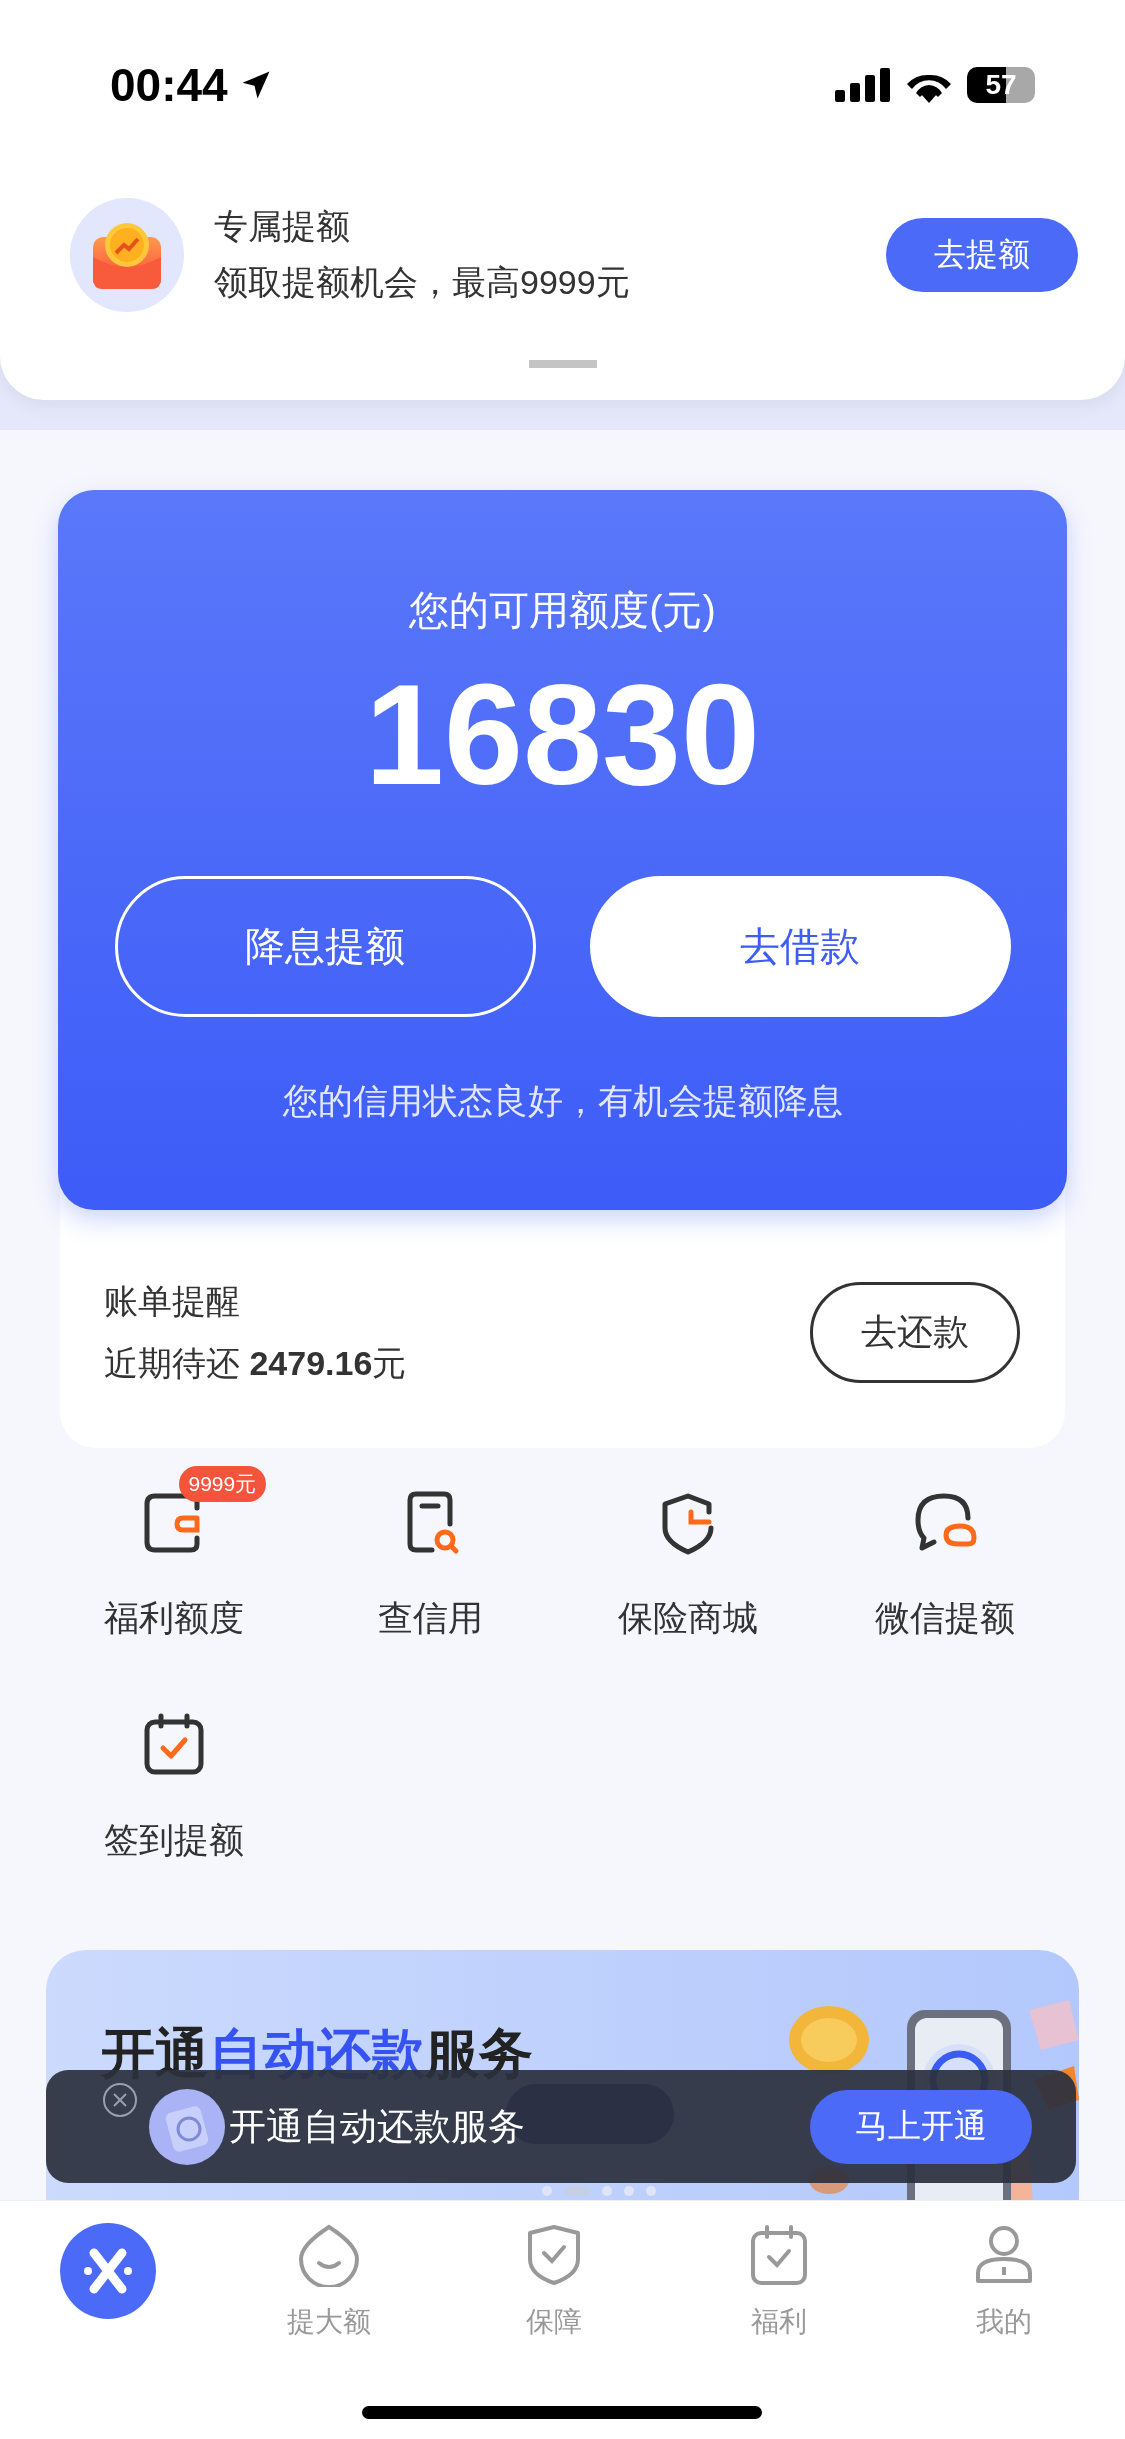 This screenshot has width=1125, height=2439. I want to click on tab-item: 保障, so click(553, 2282).